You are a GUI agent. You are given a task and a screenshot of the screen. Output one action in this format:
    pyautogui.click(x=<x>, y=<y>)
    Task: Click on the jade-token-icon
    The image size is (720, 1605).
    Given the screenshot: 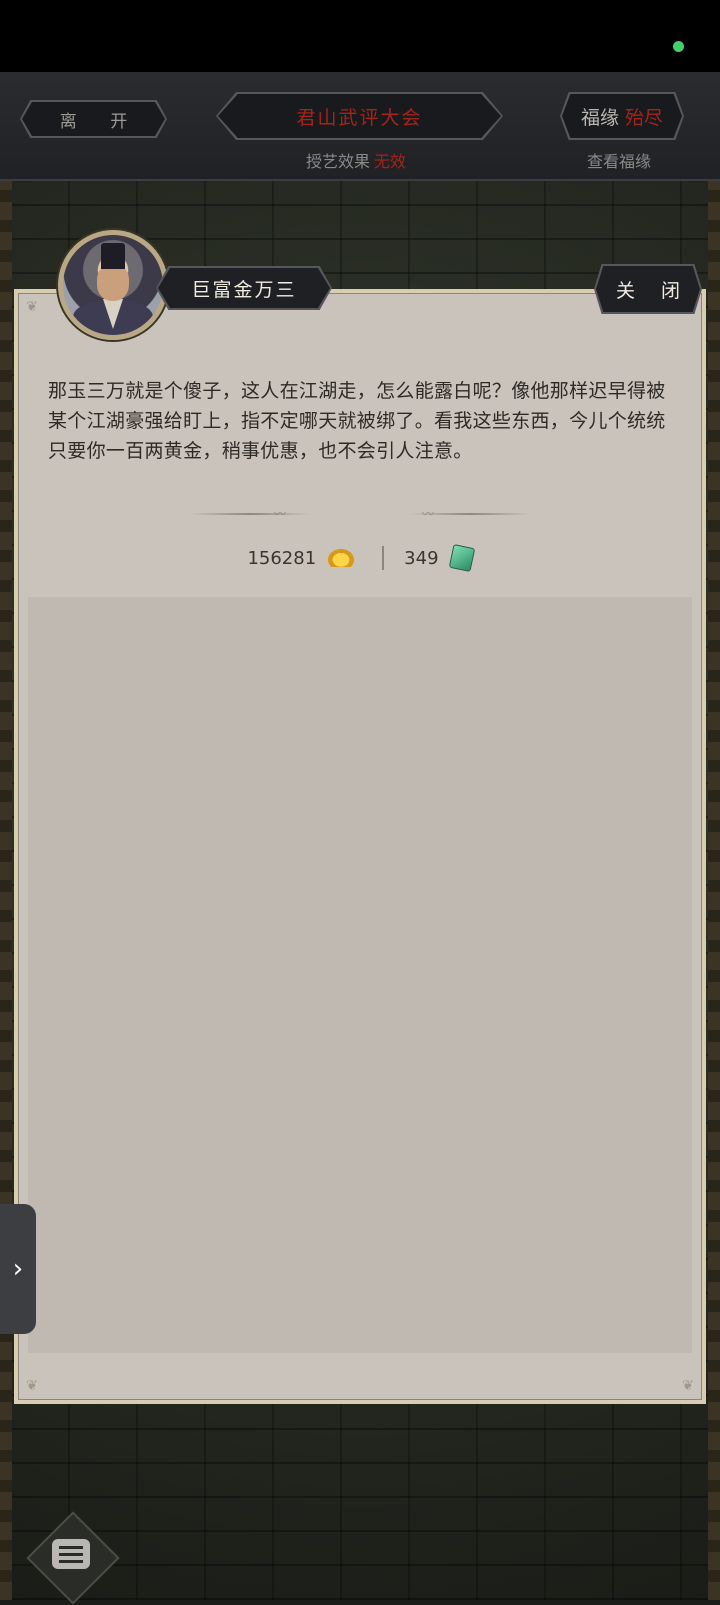 What is the action you would take?
    pyautogui.click(x=461, y=558)
    